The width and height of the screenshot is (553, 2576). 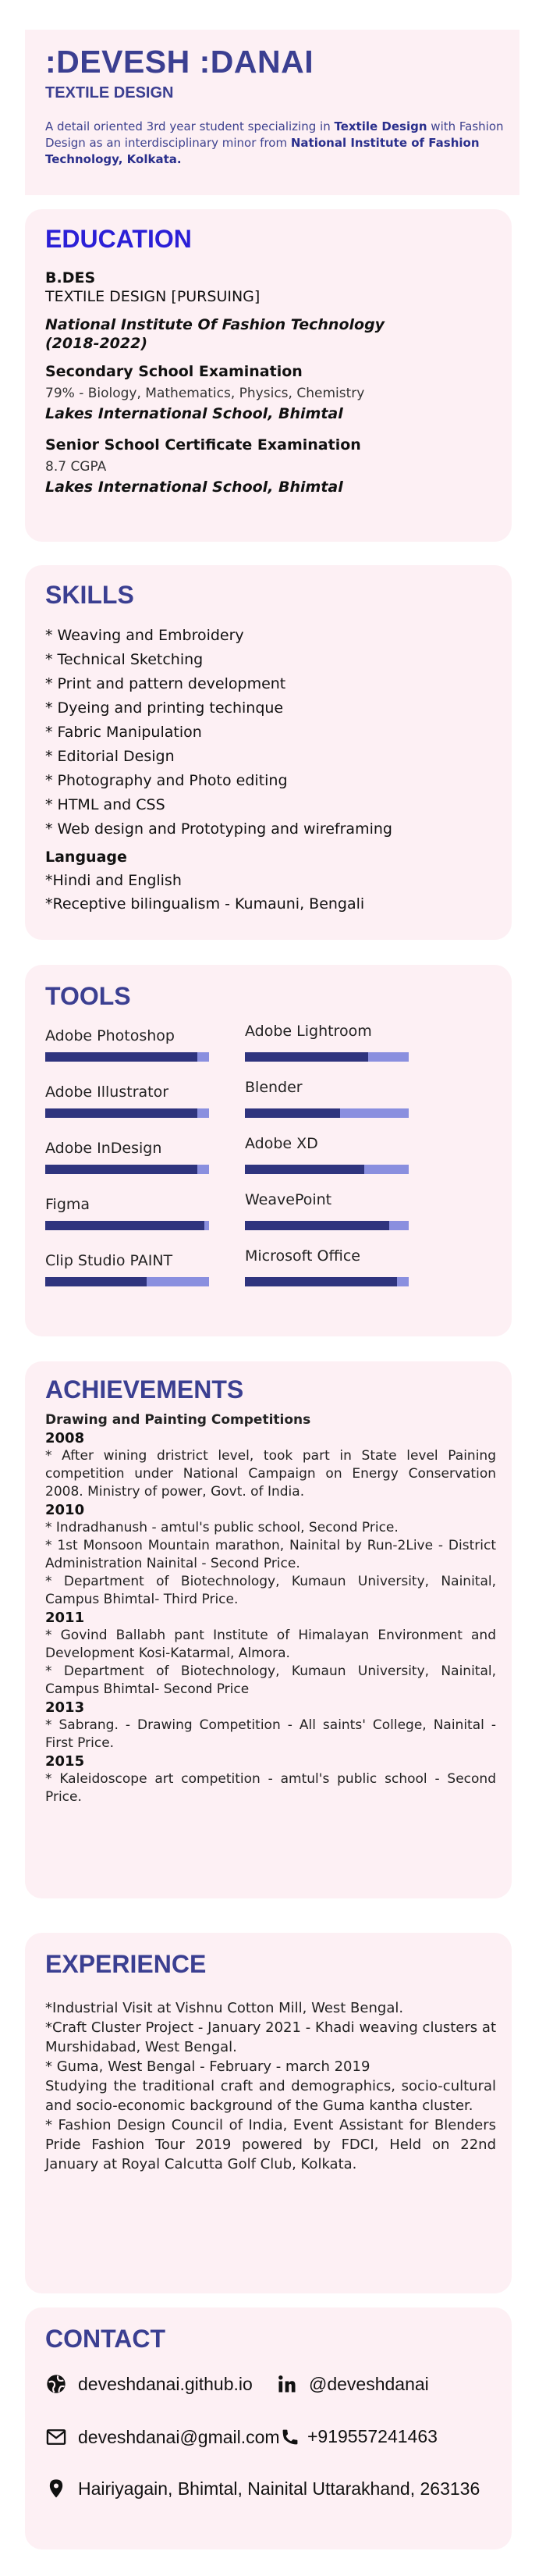 What do you see at coordinates (56, 2488) in the screenshot?
I see `location-pin-icon` at bounding box center [56, 2488].